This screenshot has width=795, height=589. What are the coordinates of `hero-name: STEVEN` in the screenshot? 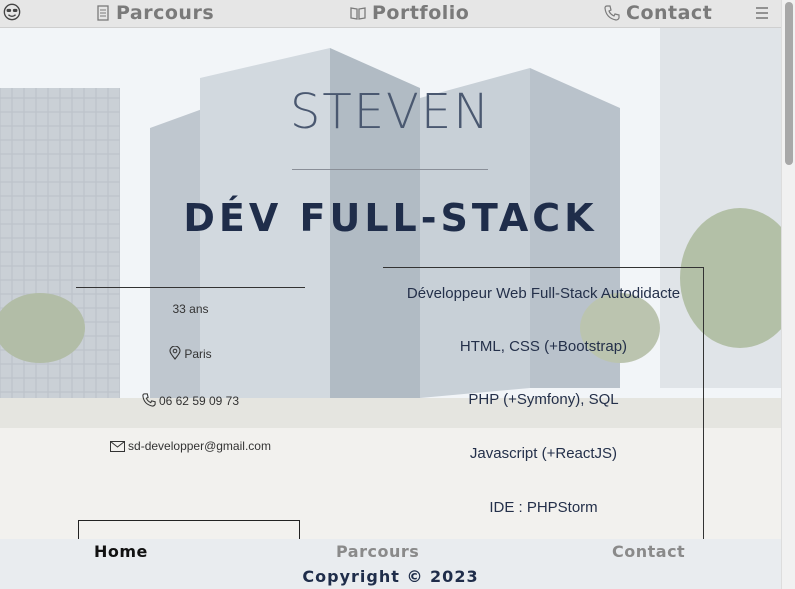 It's located at (390, 112).